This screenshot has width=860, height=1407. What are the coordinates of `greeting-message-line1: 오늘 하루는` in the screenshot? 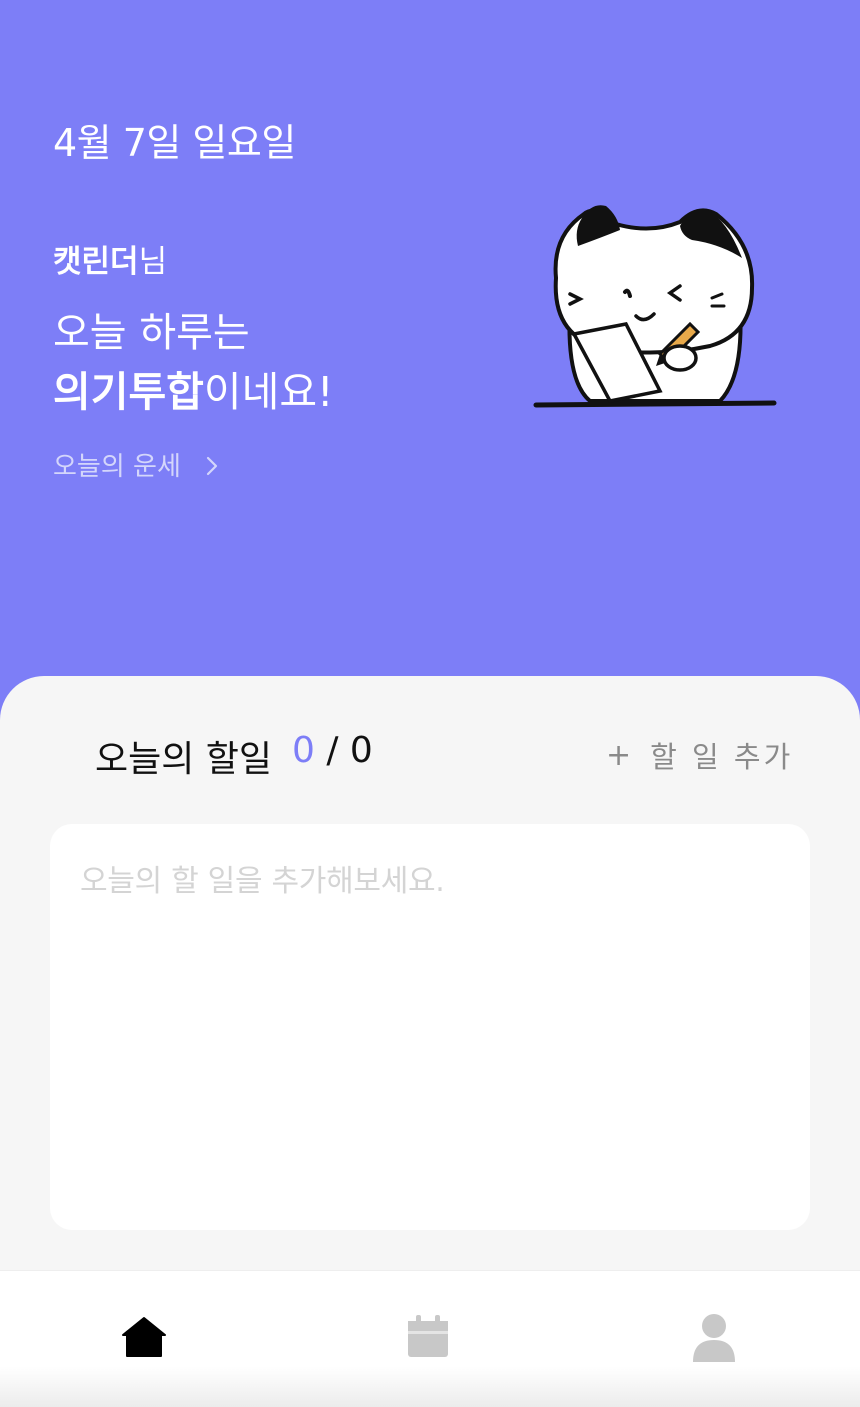 It's located at (151, 333).